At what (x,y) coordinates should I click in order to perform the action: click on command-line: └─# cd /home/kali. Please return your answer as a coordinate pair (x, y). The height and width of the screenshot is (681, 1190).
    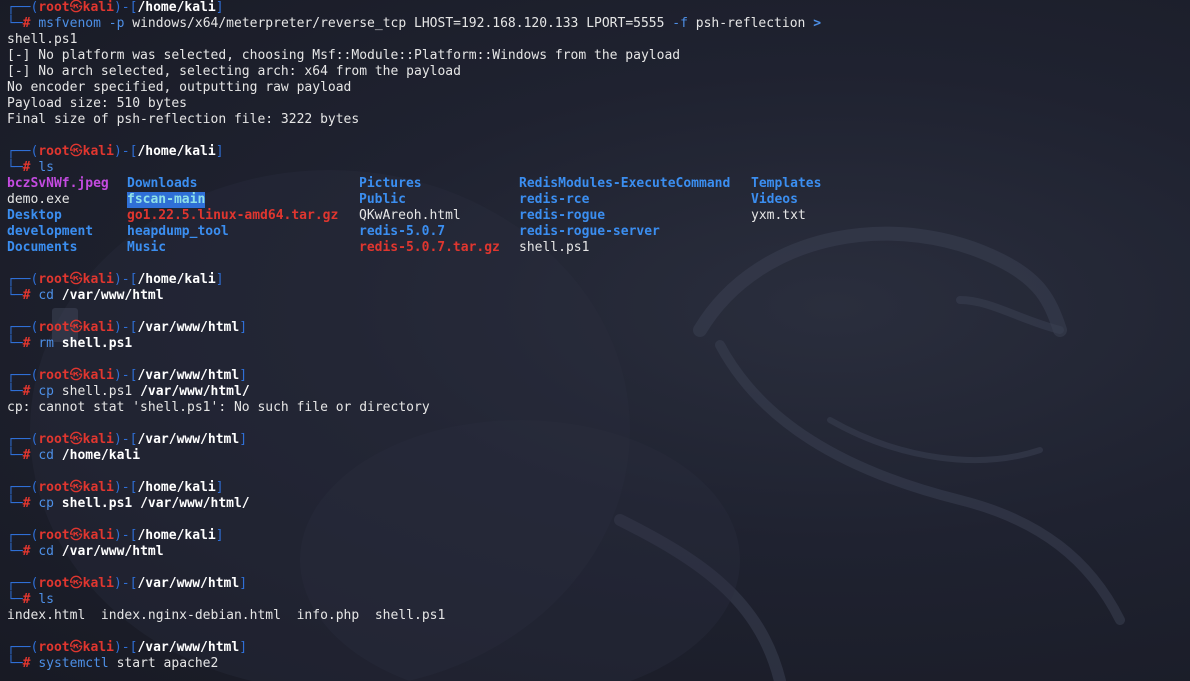
    Looking at the image, I should click on (598, 456).